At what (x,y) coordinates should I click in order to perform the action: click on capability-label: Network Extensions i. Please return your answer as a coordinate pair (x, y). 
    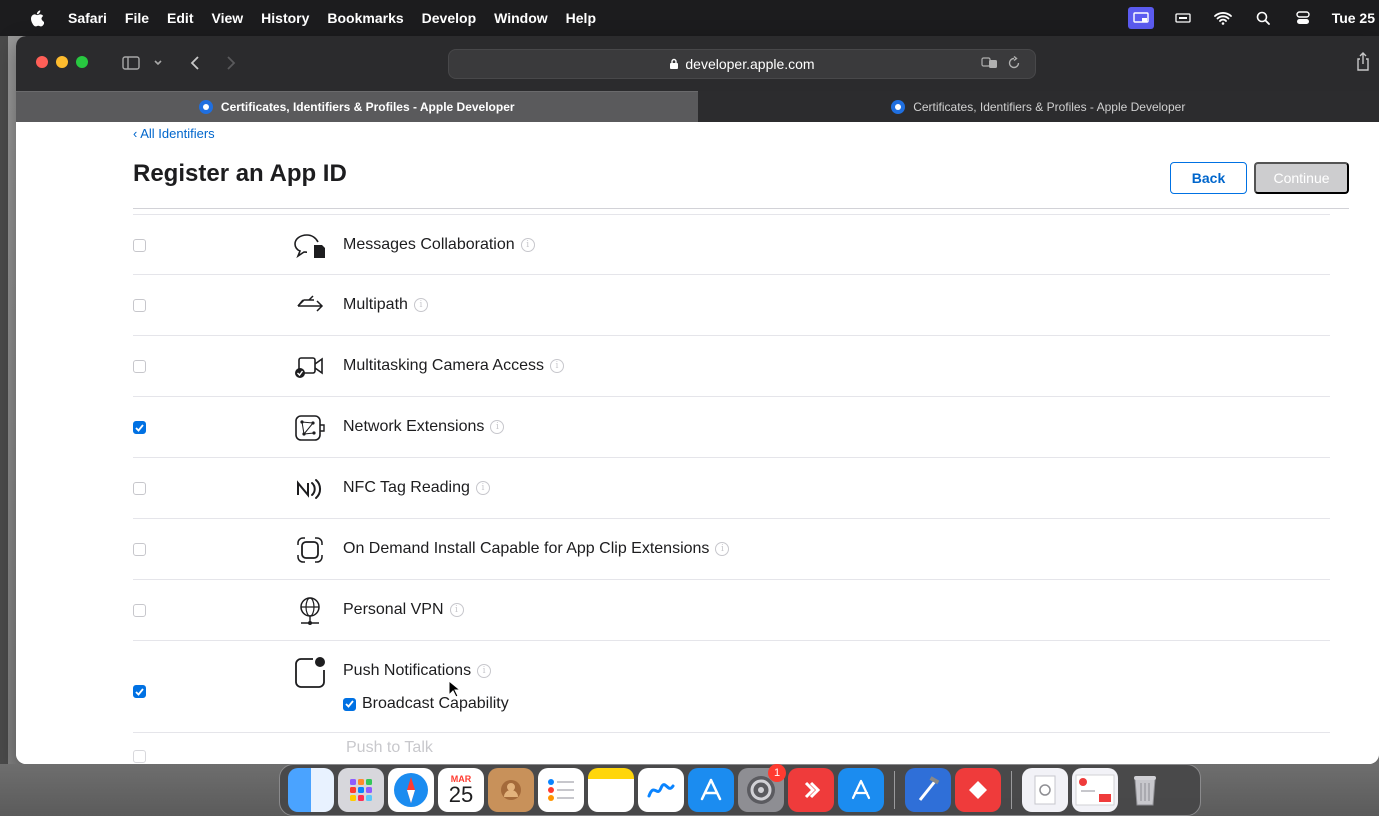
    Looking at the image, I should click on (424, 427).